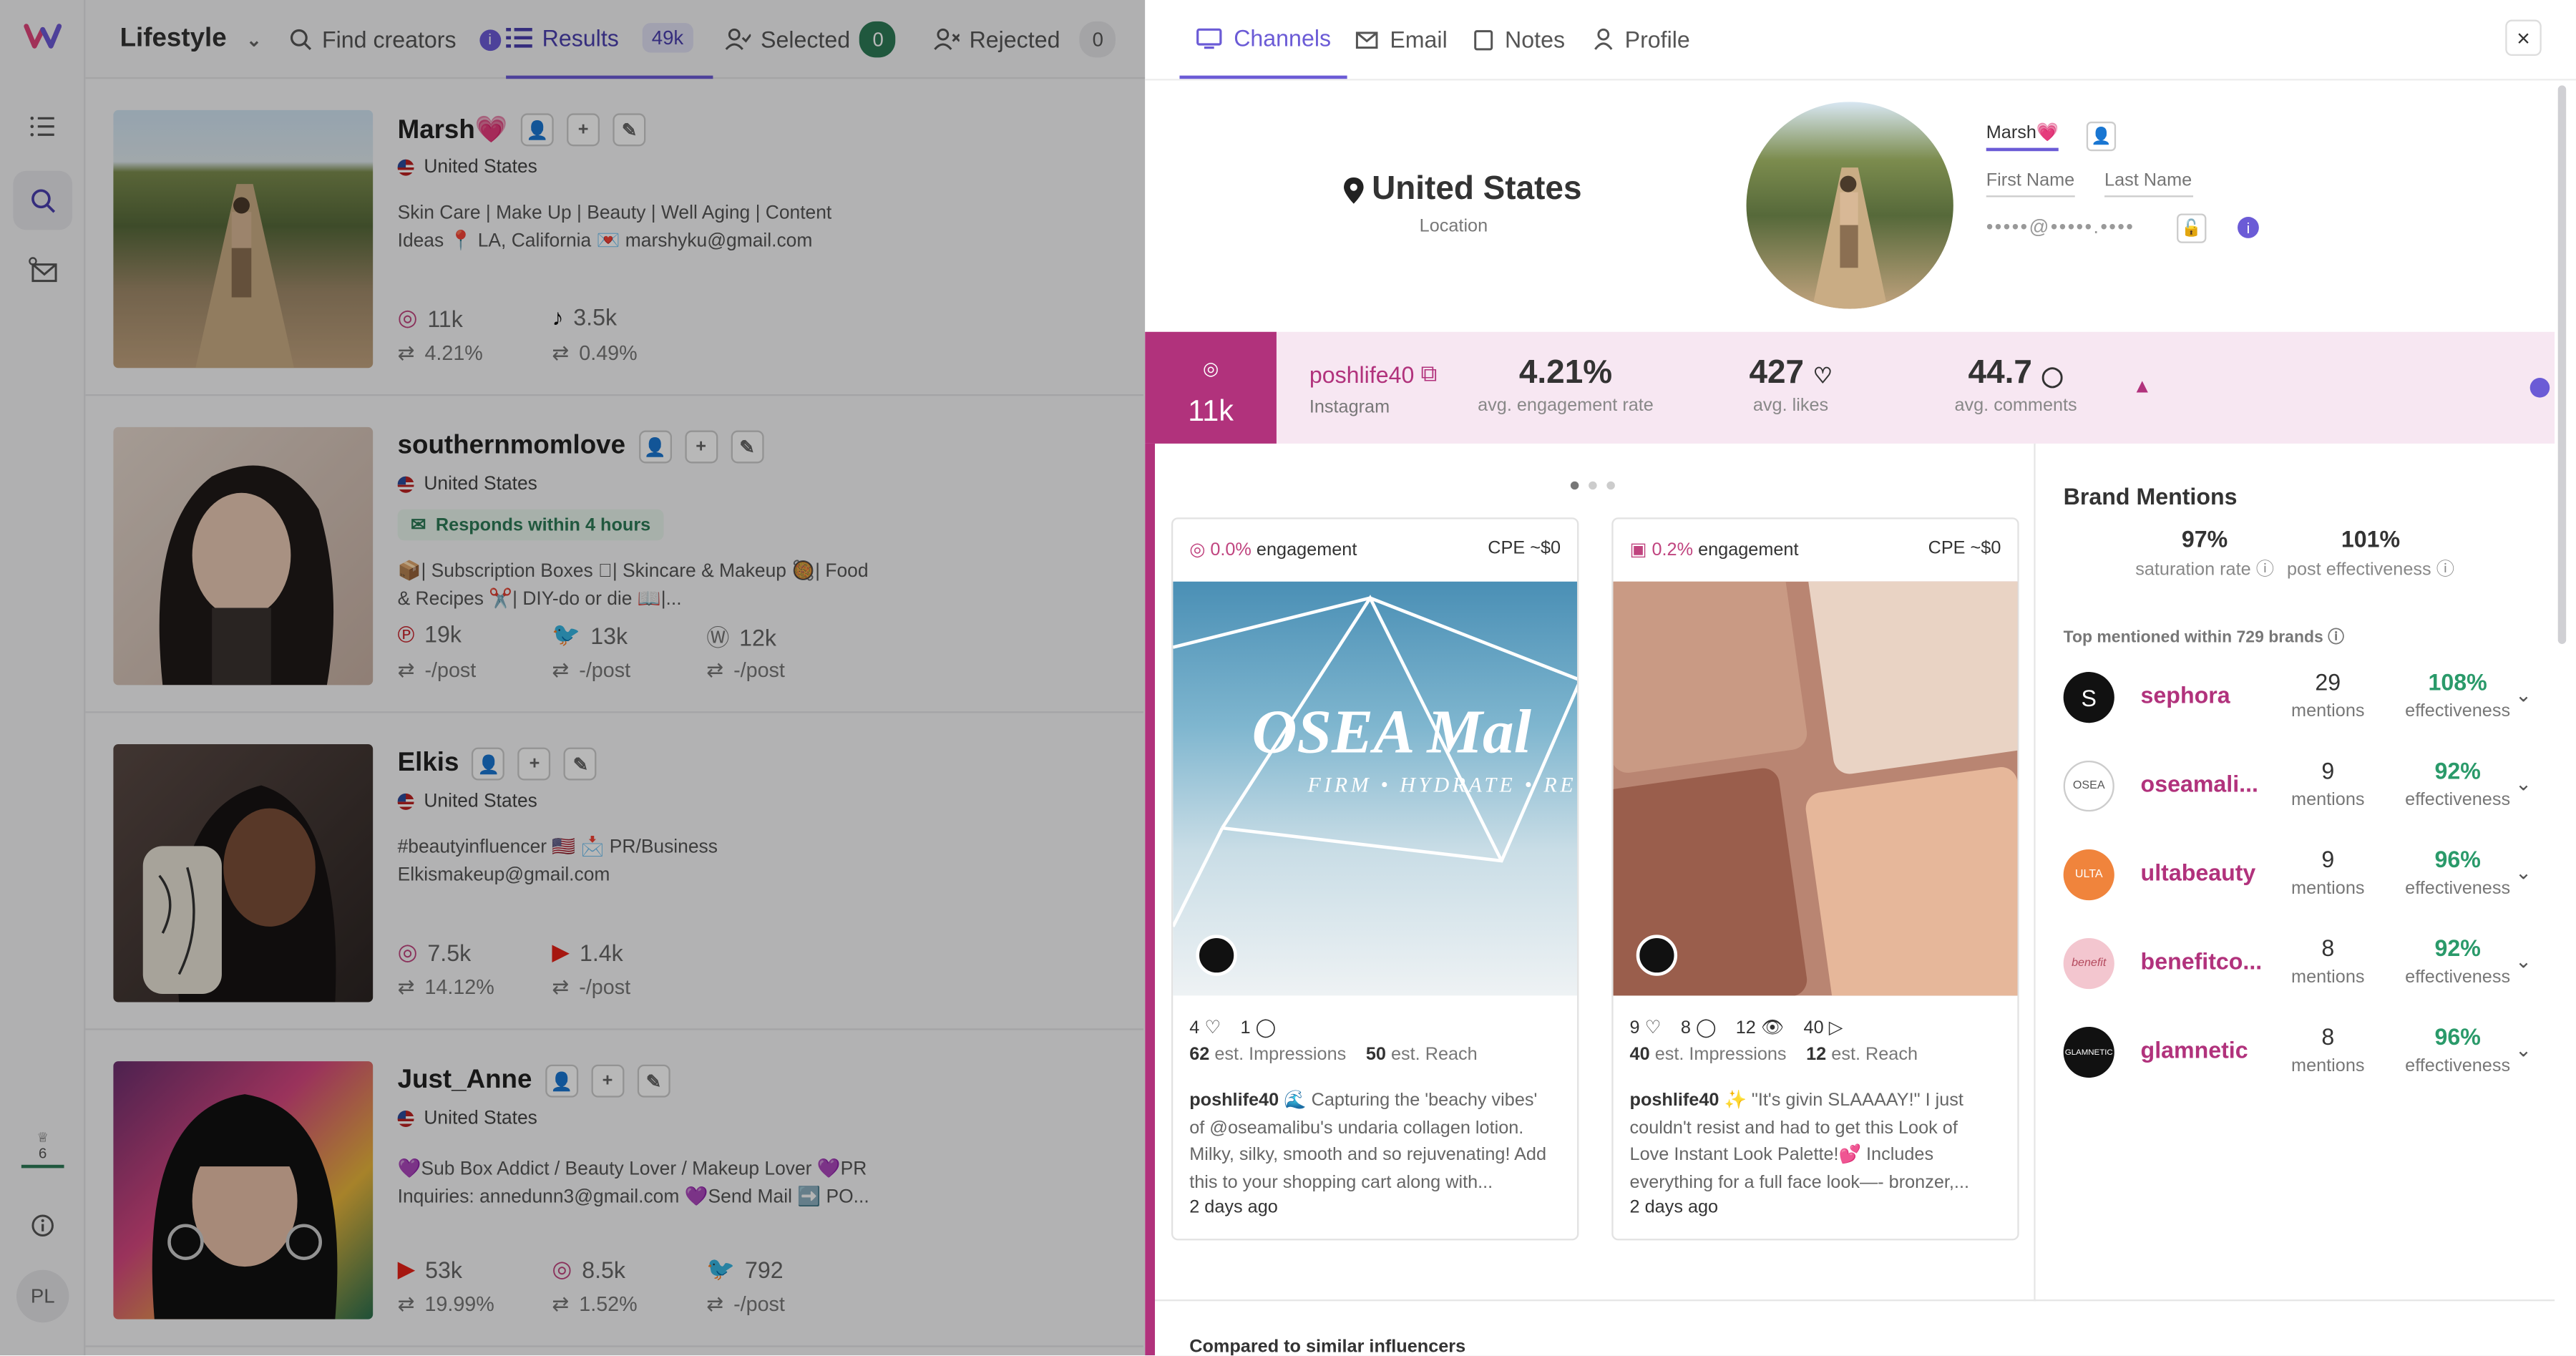 This screenshot has width=2576, height=1356. What do you see at coordinates (2248, 227) in the screenshot?
I see `info-icon: i` at bounding box center [2248, 227].